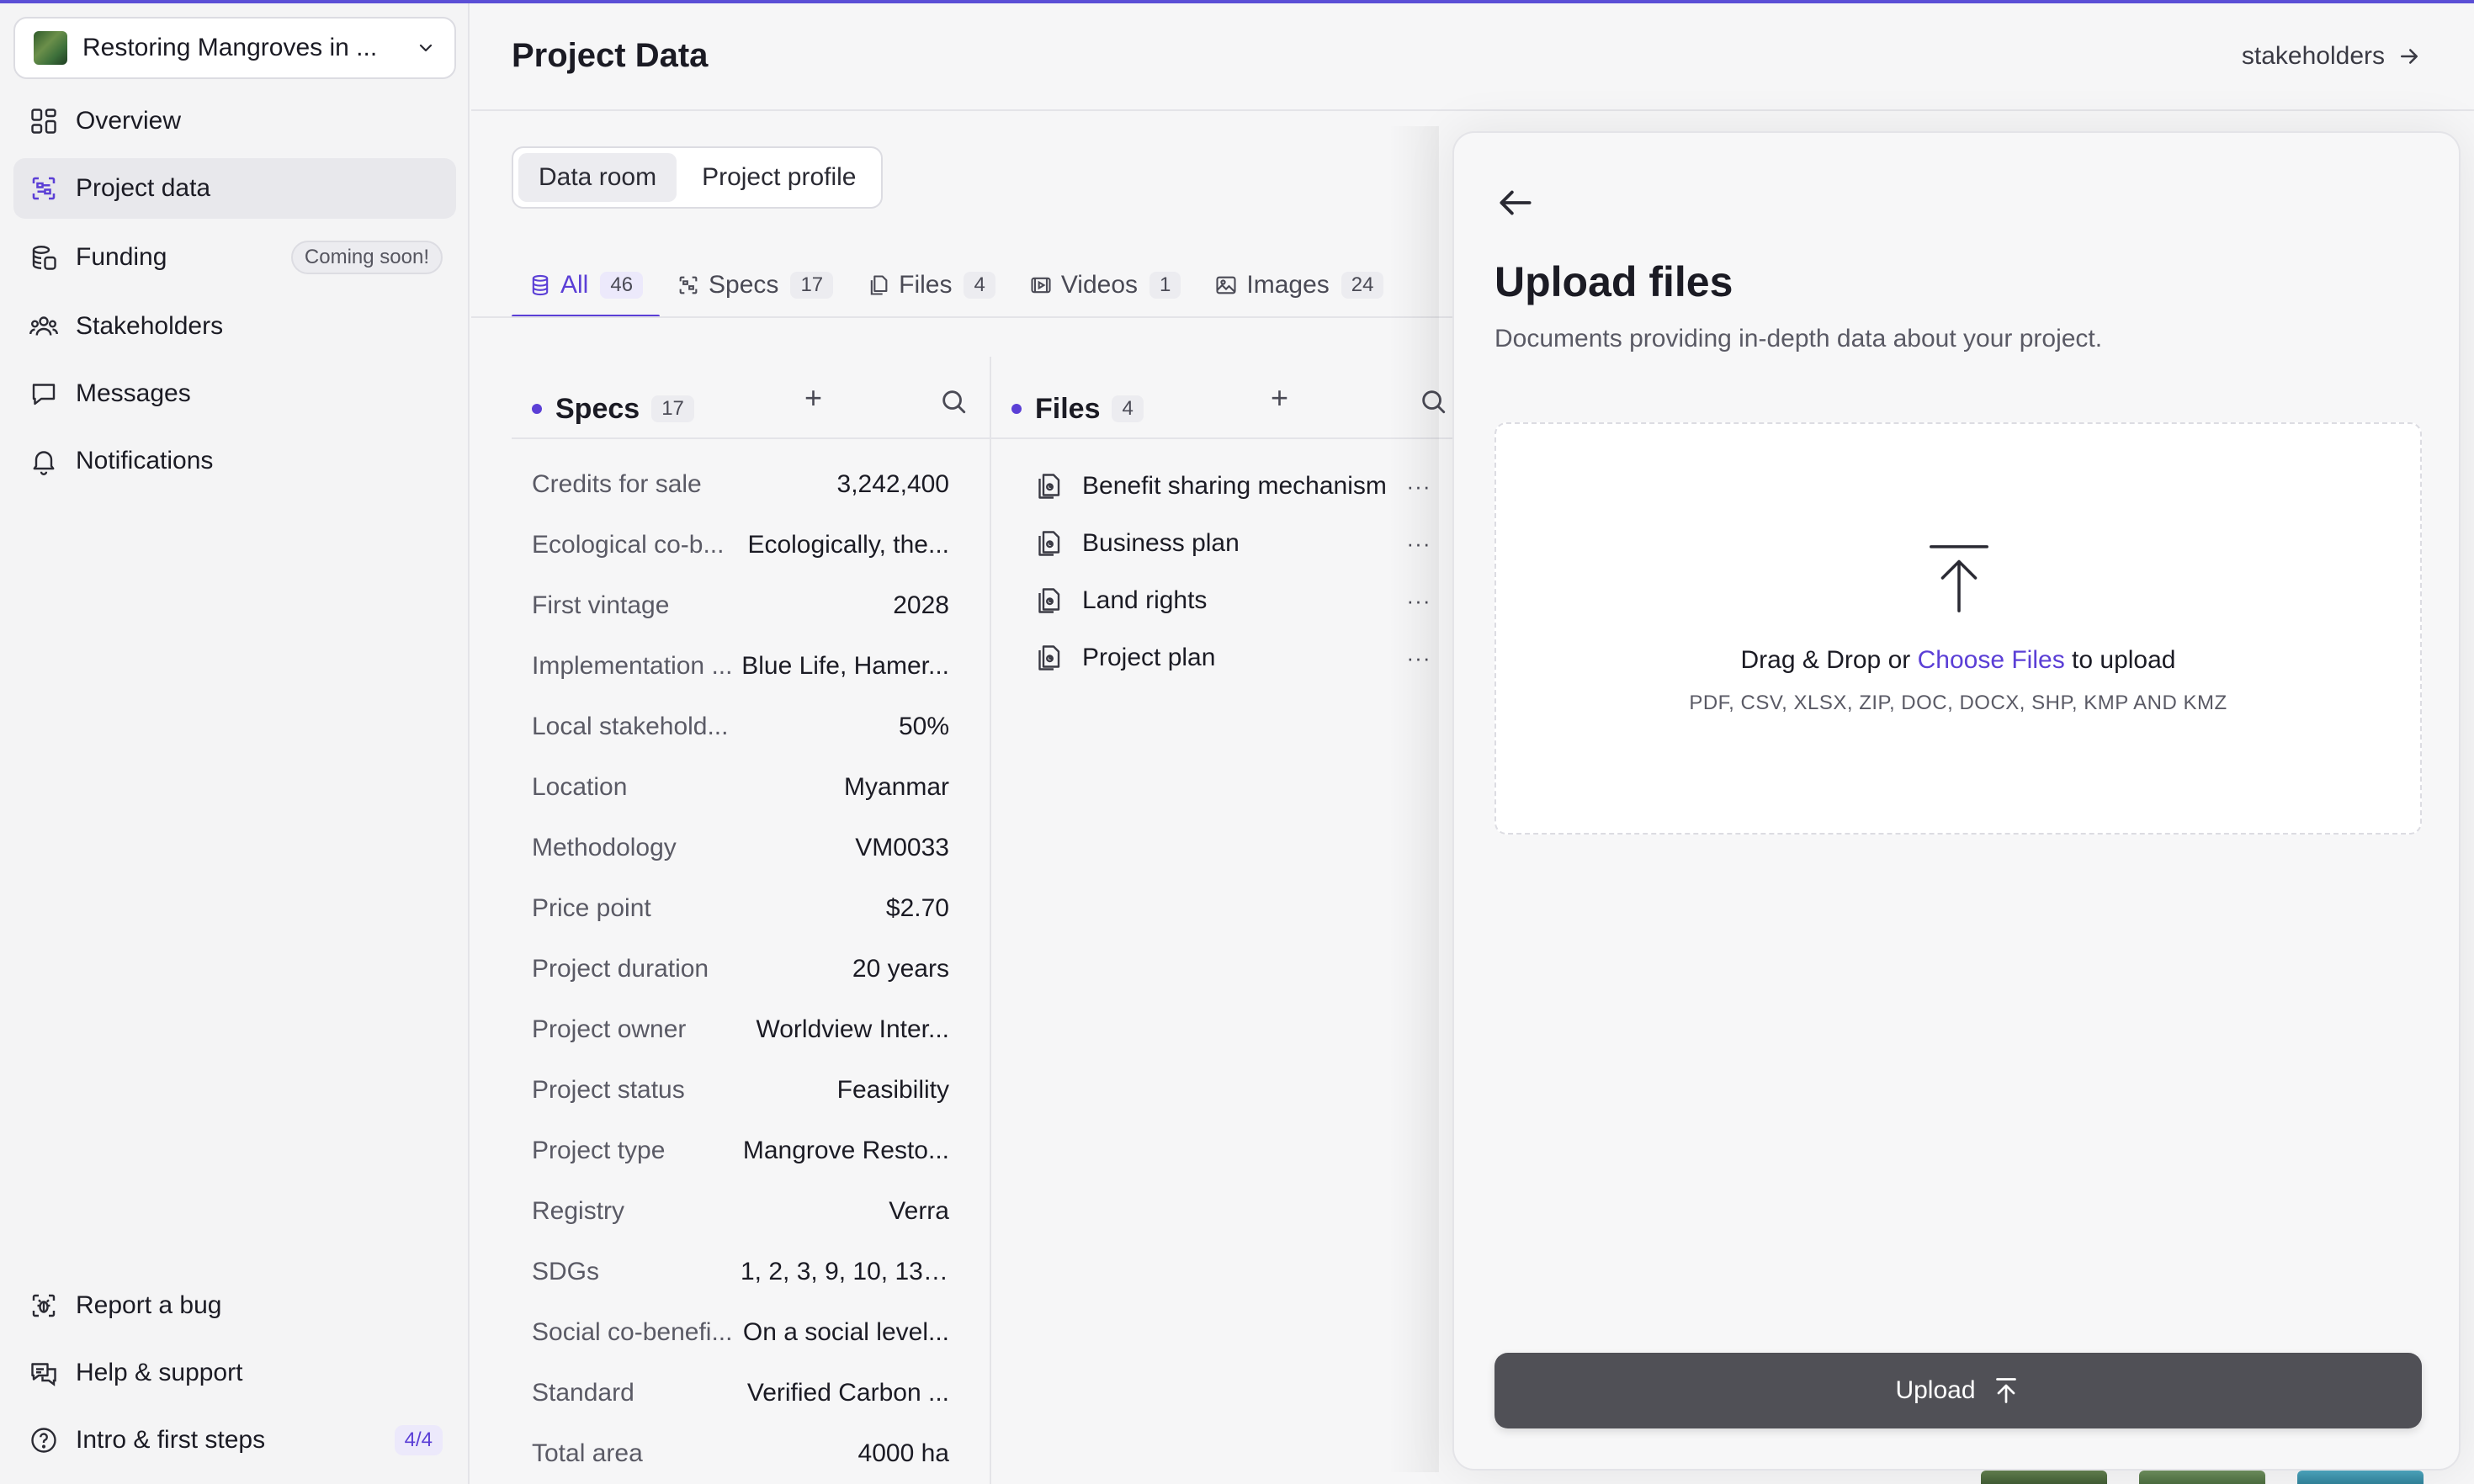 This screenshot has height=1484, width=2474. What do you see at coordinates (896, 787) in the screenshot?
I see `spec-value: Myanmar` at bounding box center [896, 787].